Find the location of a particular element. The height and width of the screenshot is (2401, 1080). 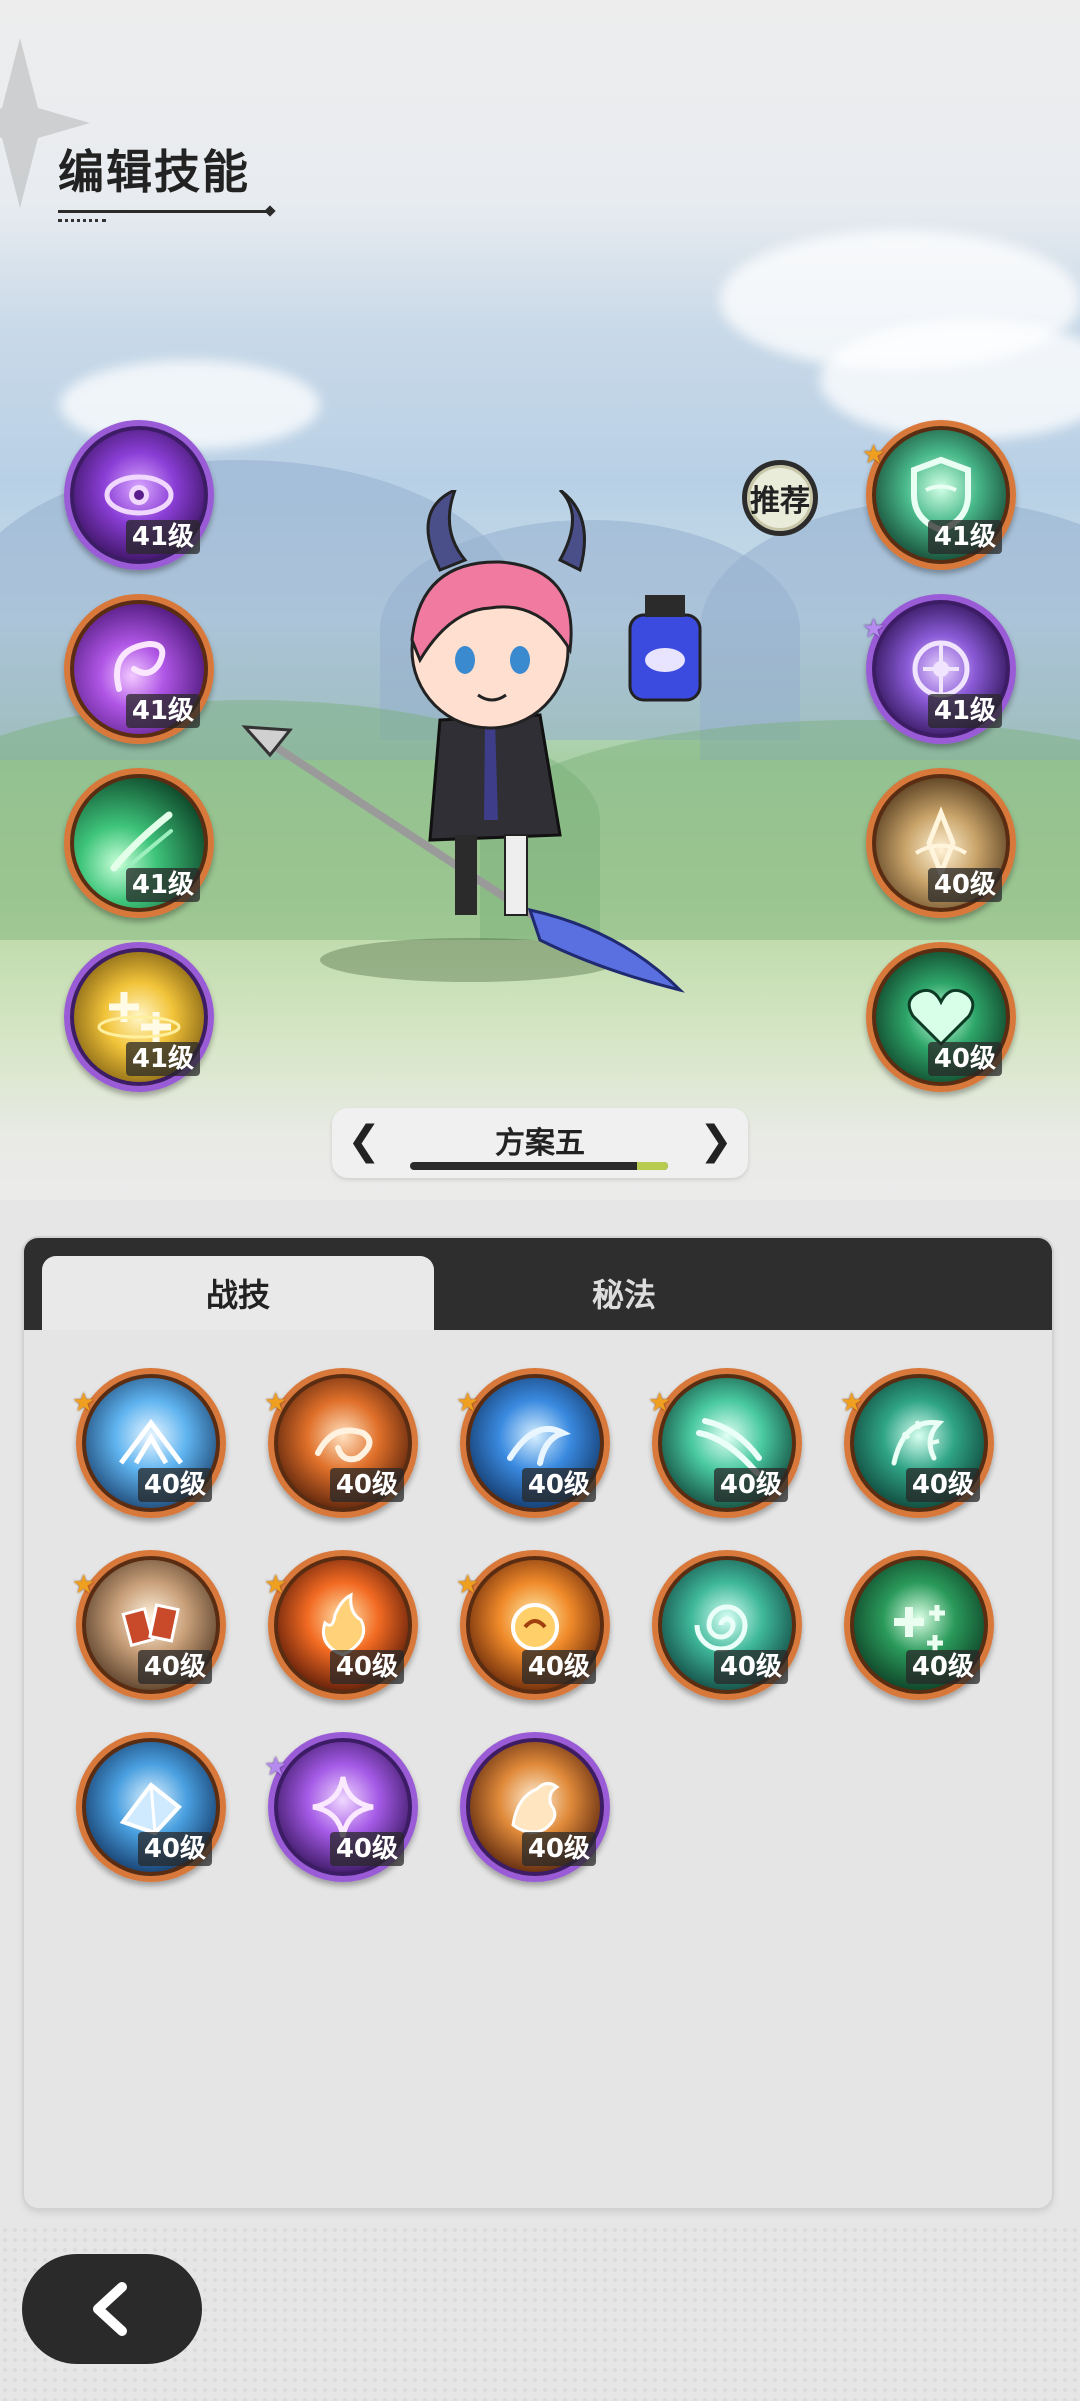

title-dots is located at coordinates (82, 220).